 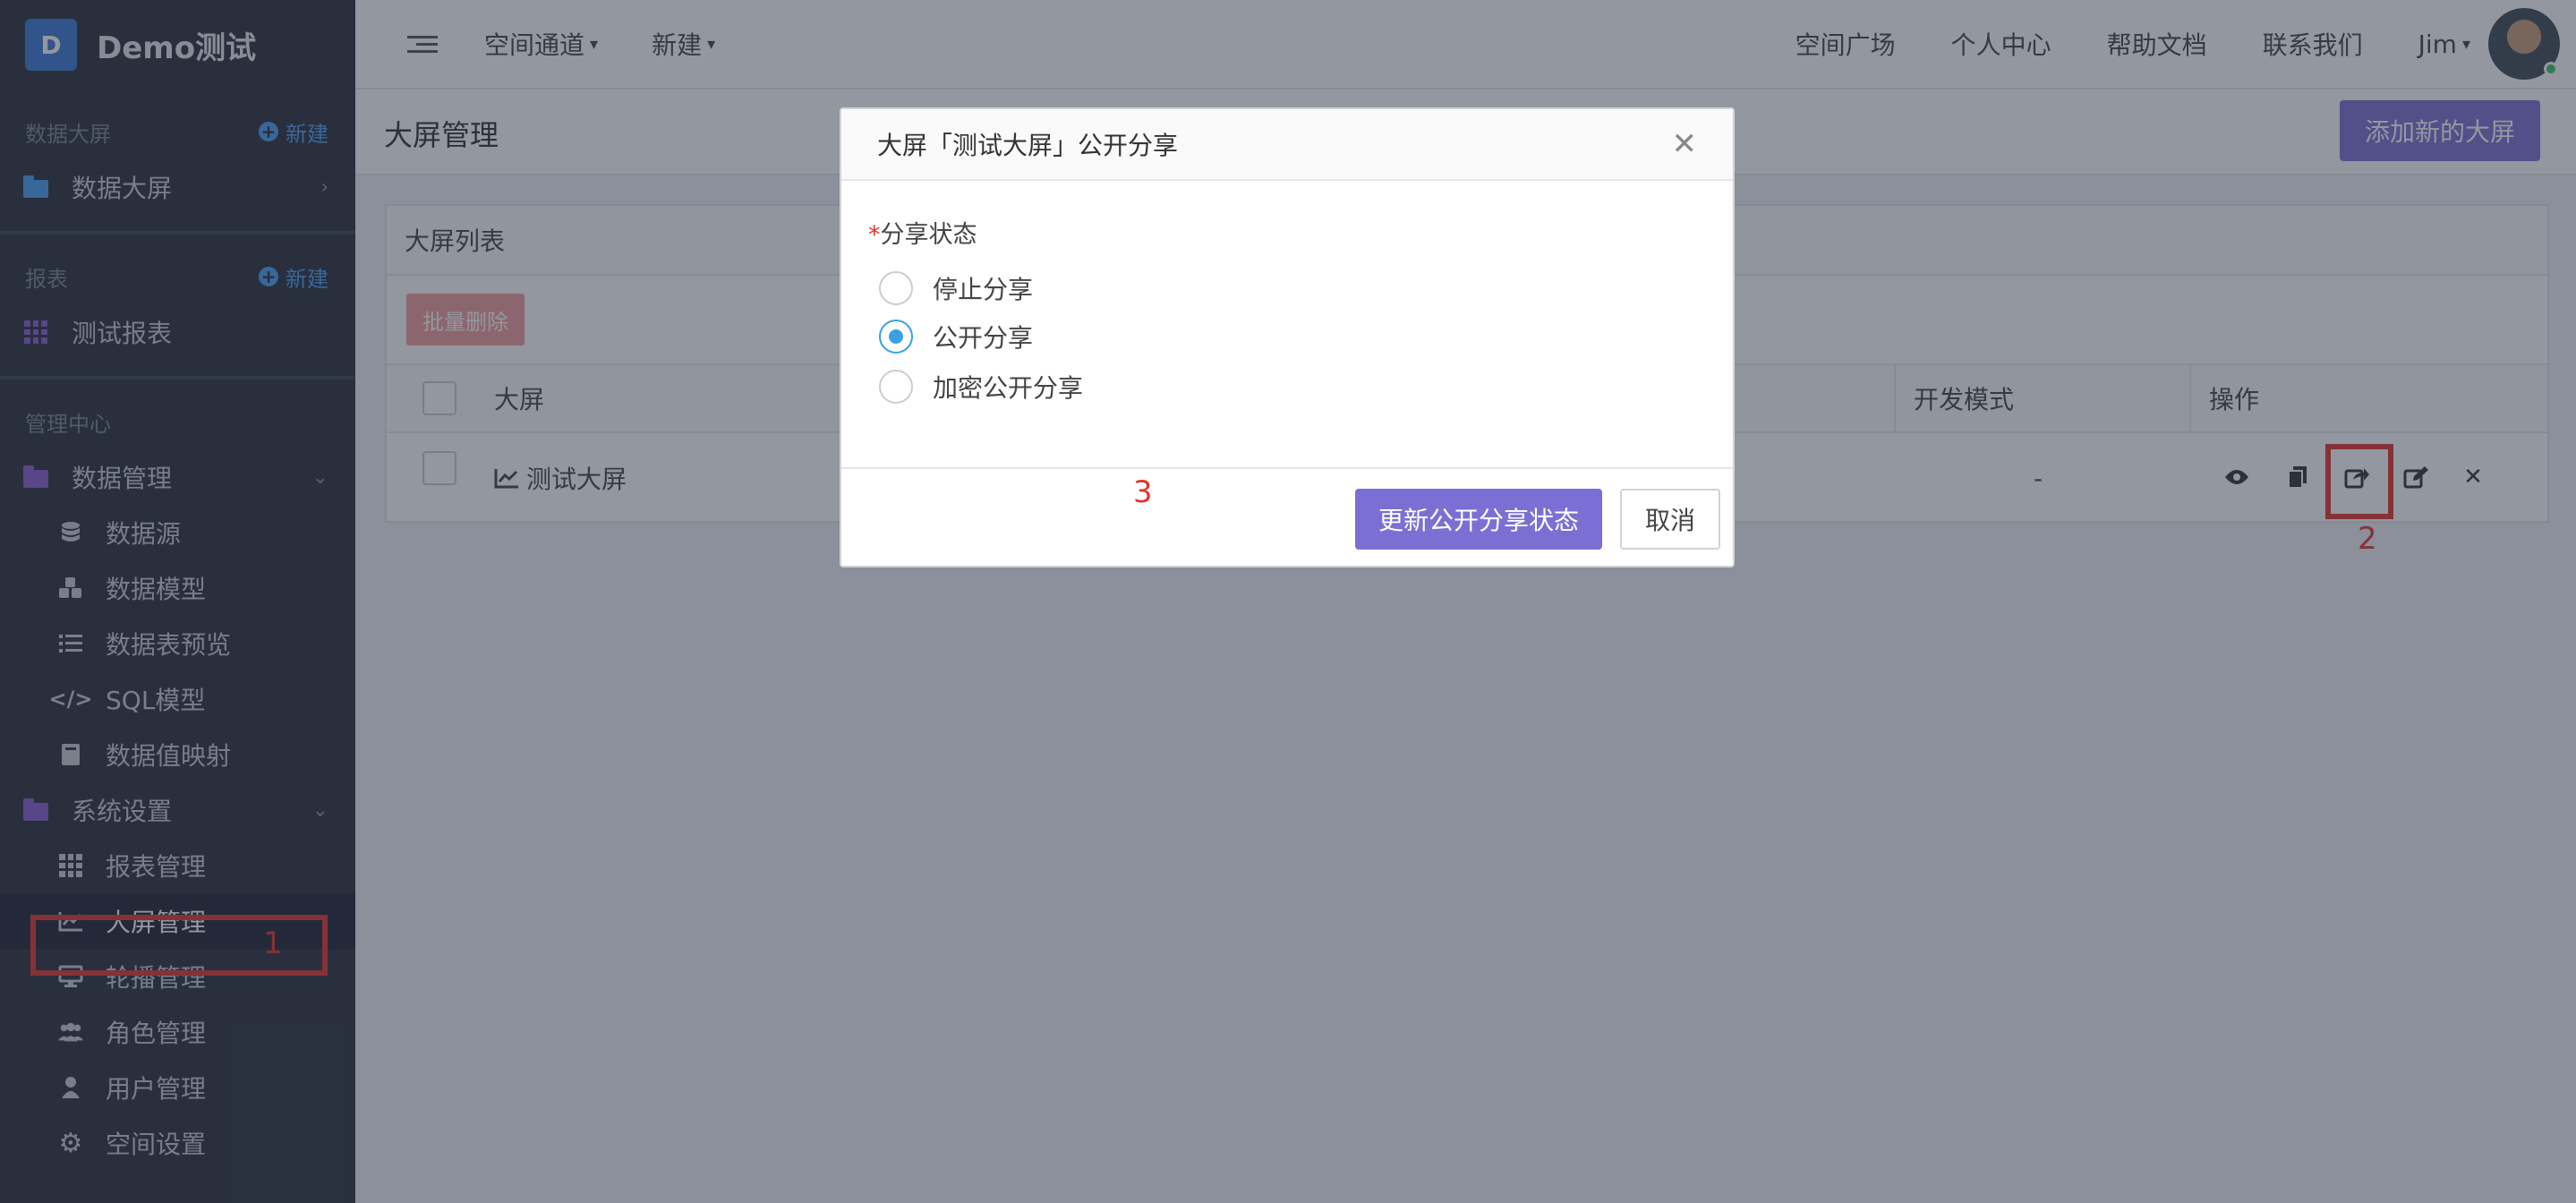 I want to click on radio-public-share: 公开分享, so click(x=956, y=336).